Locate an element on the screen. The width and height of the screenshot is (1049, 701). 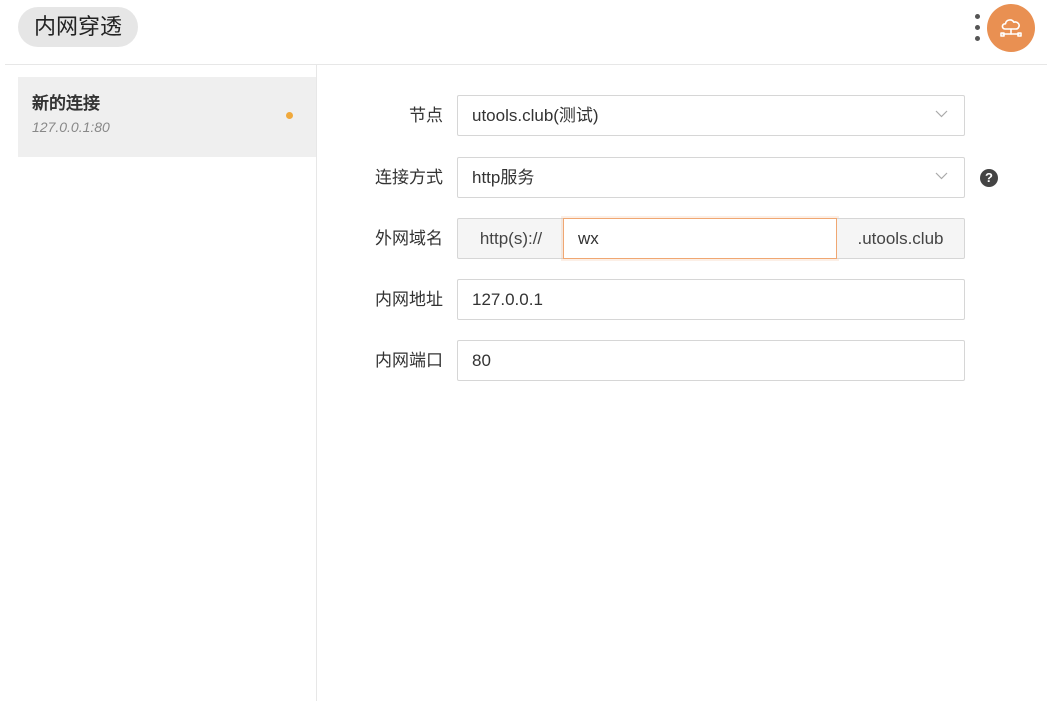
local-port-input is located at coordinates (711, 360).